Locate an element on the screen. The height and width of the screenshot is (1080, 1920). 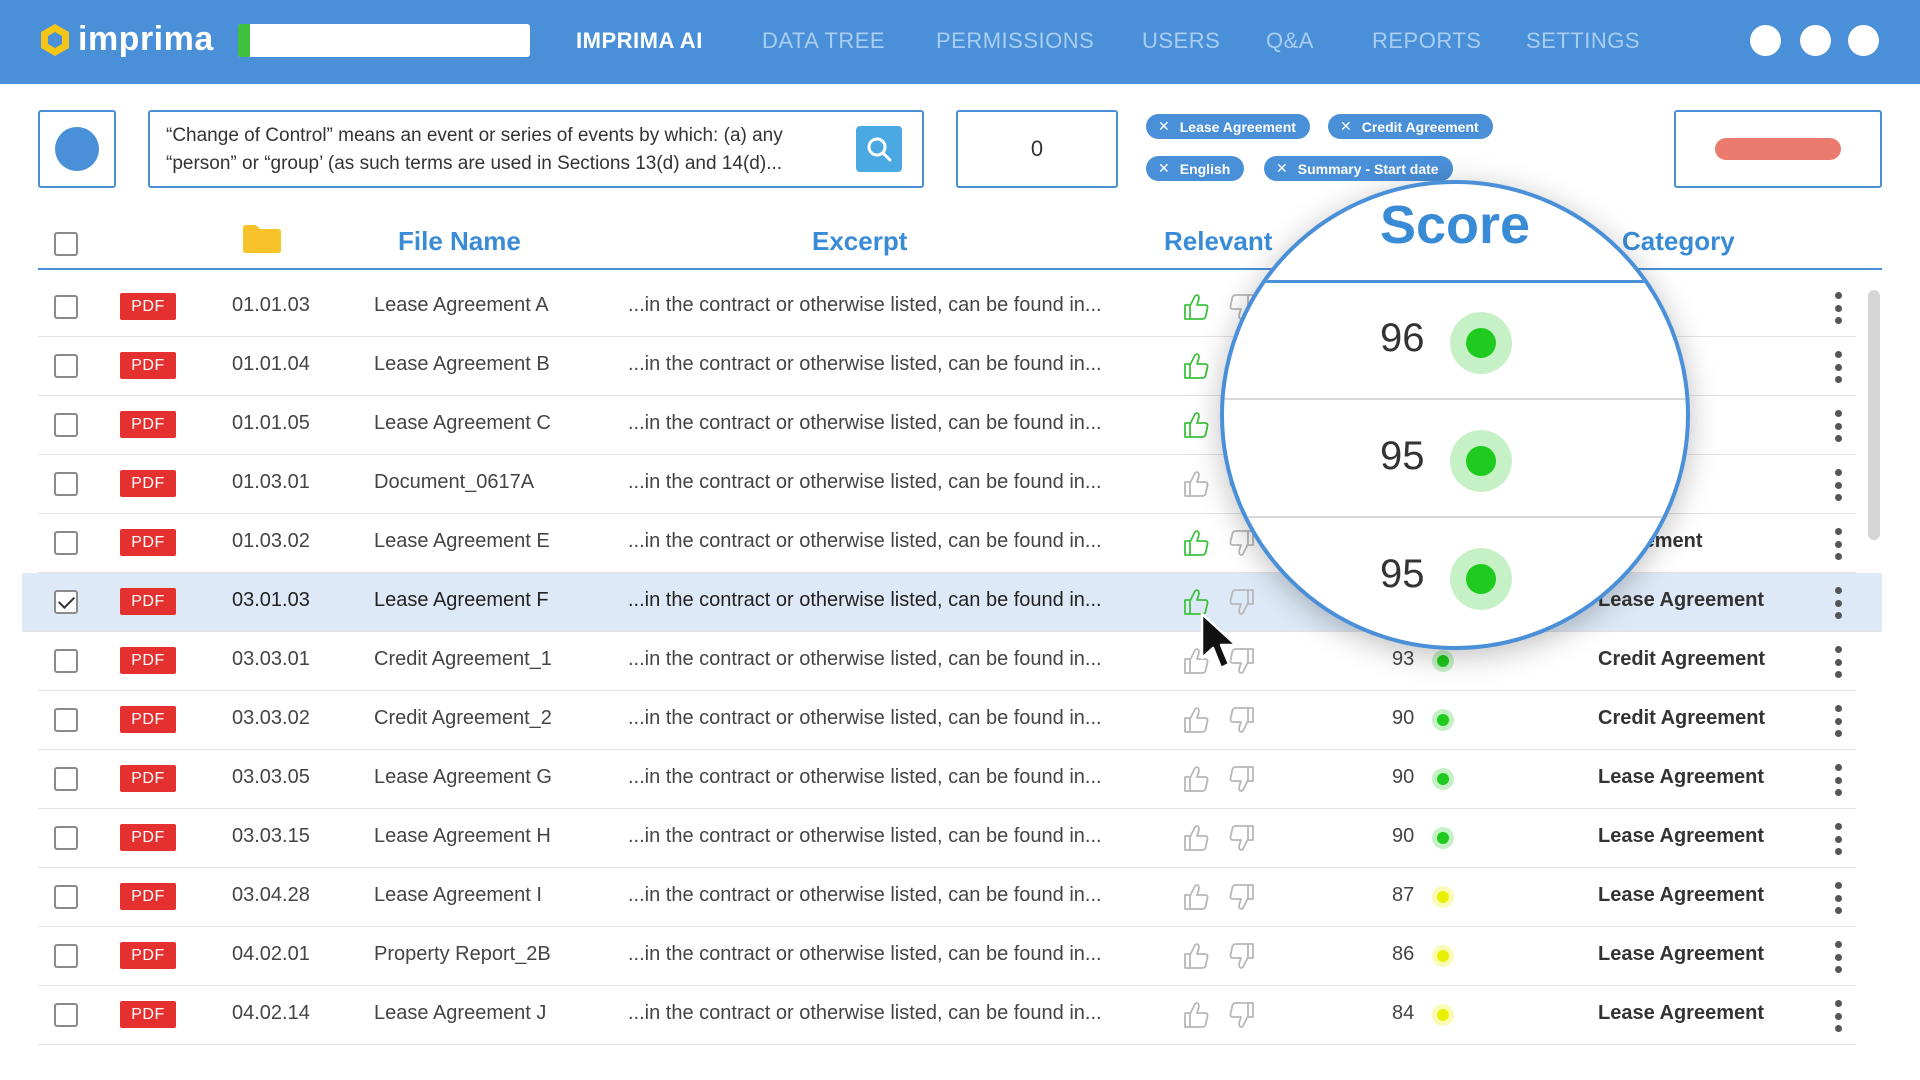
row-file-name: Credit Agreement_1 is located at coordinates (463, 659).